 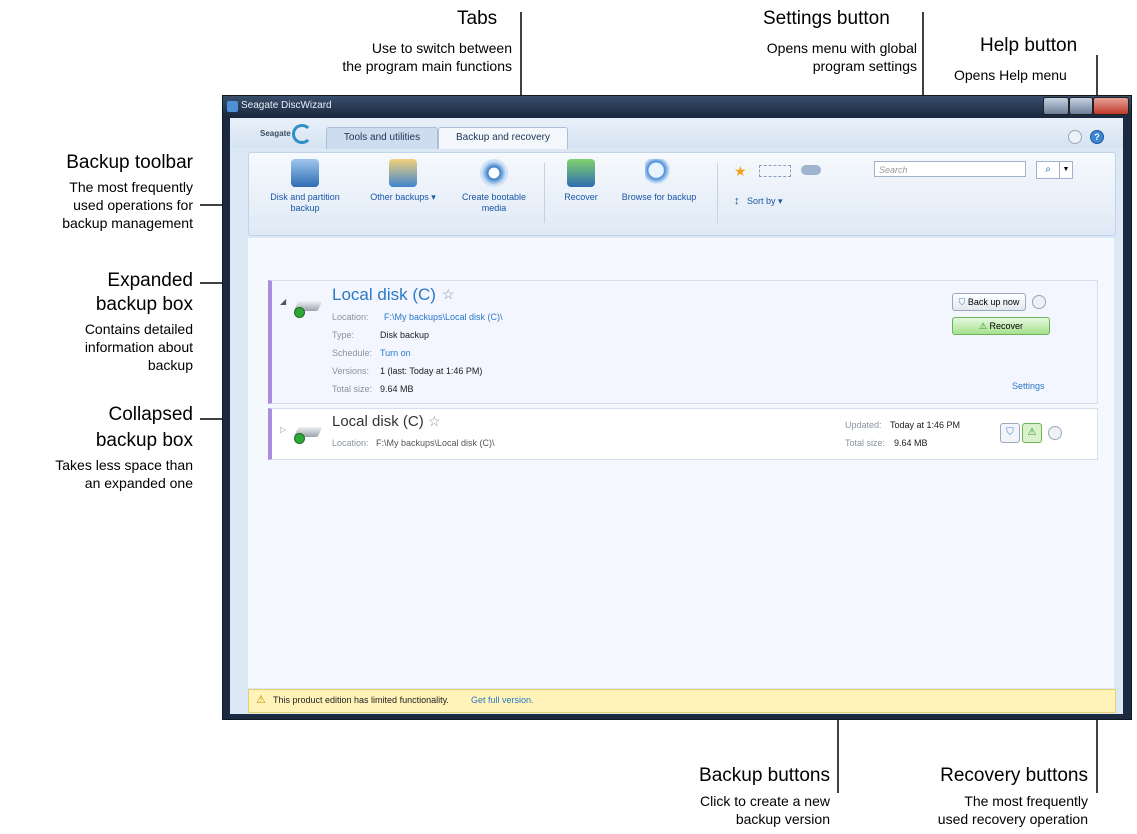 What do you see at coordinates (286, 105) in the screenshot?
I see `window-title: Seagate DiscWizard` at bounding box center [286, 105].